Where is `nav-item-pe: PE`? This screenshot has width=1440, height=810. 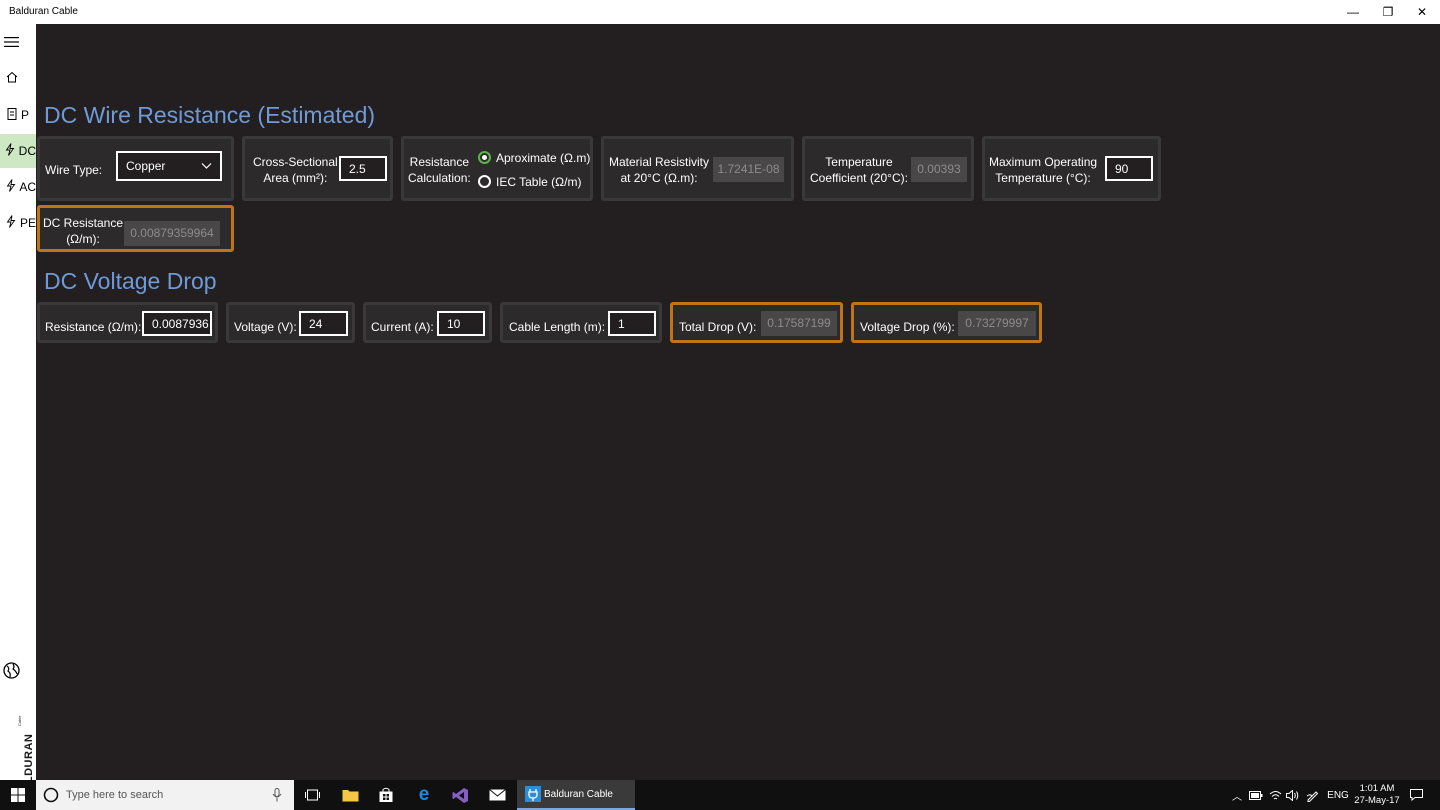
nav-item-pe: PE is located at coordinates (18, 223).